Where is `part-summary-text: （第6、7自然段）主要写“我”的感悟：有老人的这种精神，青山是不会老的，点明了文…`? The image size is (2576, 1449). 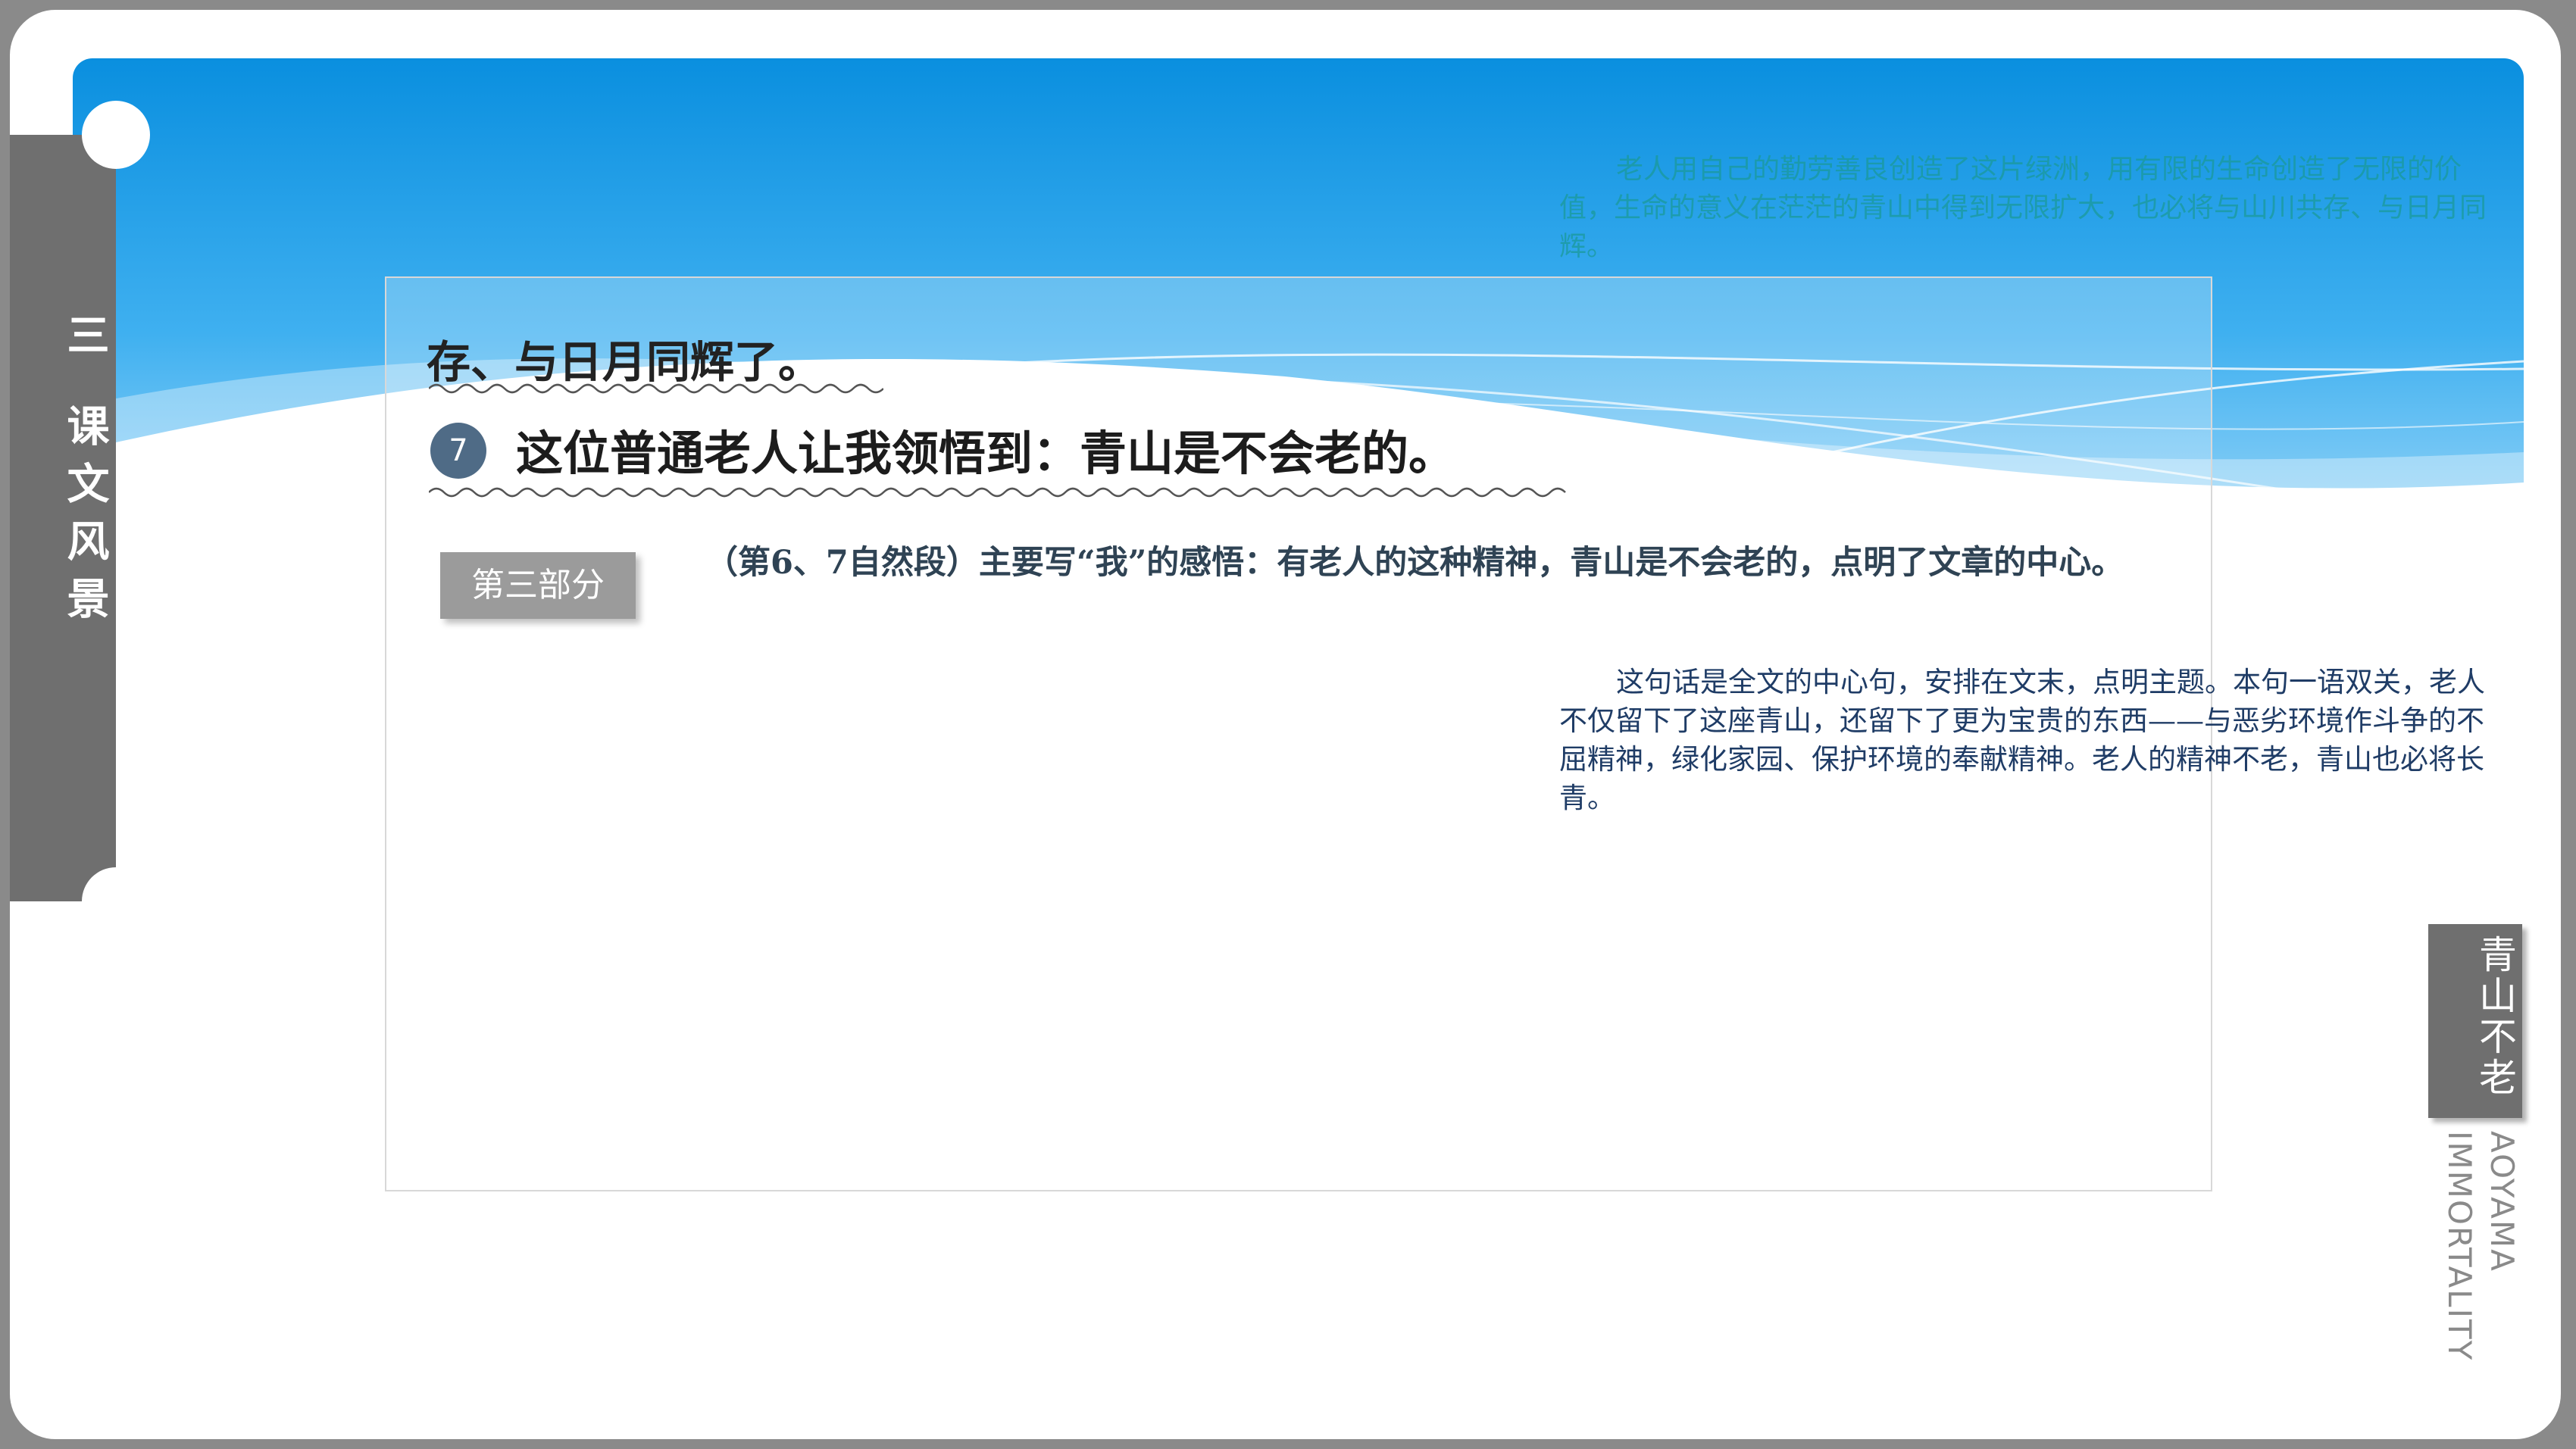
part-summary-text: （第6、7自然段）主要写“我”的感悟：有老人的这种精神，青山是不会老的，点明了文… is located at coordinates (1415, 563).